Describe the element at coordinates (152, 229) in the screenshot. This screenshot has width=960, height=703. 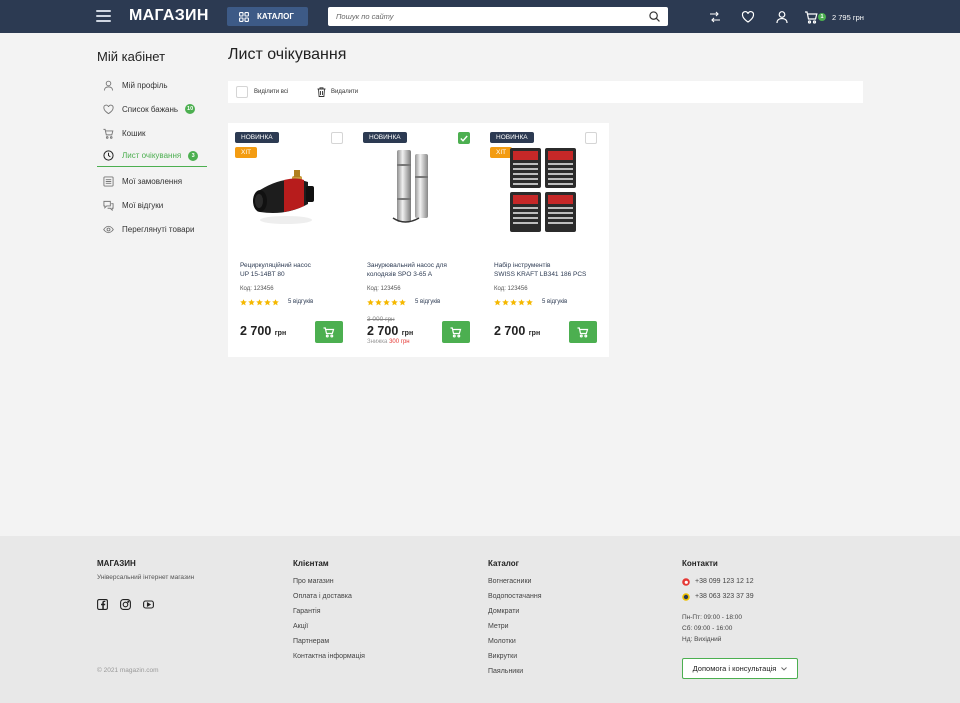
I see `sidebar-item-viewed: Переглянуті товари` at that location.